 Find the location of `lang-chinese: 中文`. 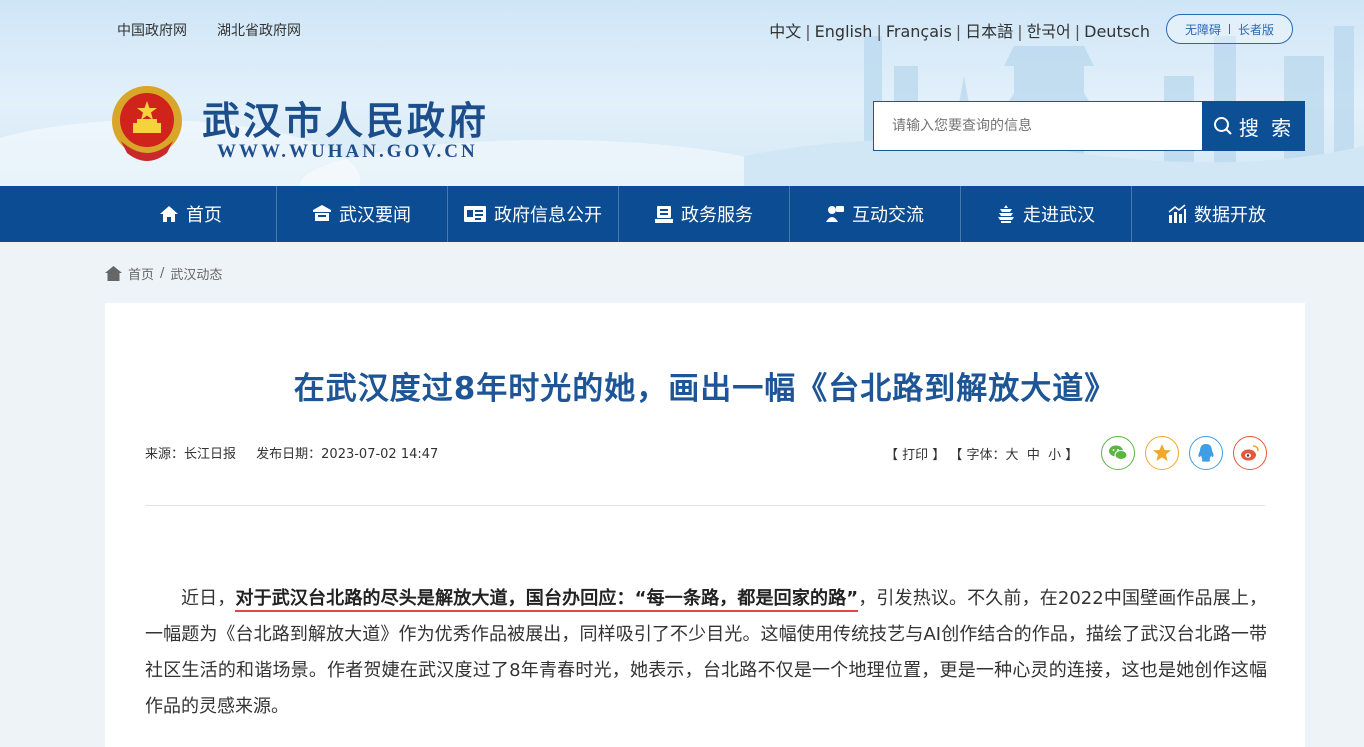

lang-chinese: 中文 is located at coordinates (785, 31).